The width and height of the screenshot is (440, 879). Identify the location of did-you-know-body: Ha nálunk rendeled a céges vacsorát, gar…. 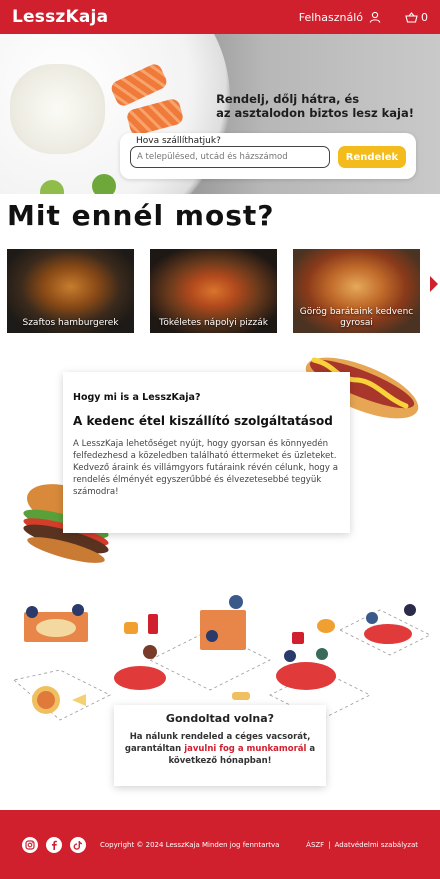
(220, 749).